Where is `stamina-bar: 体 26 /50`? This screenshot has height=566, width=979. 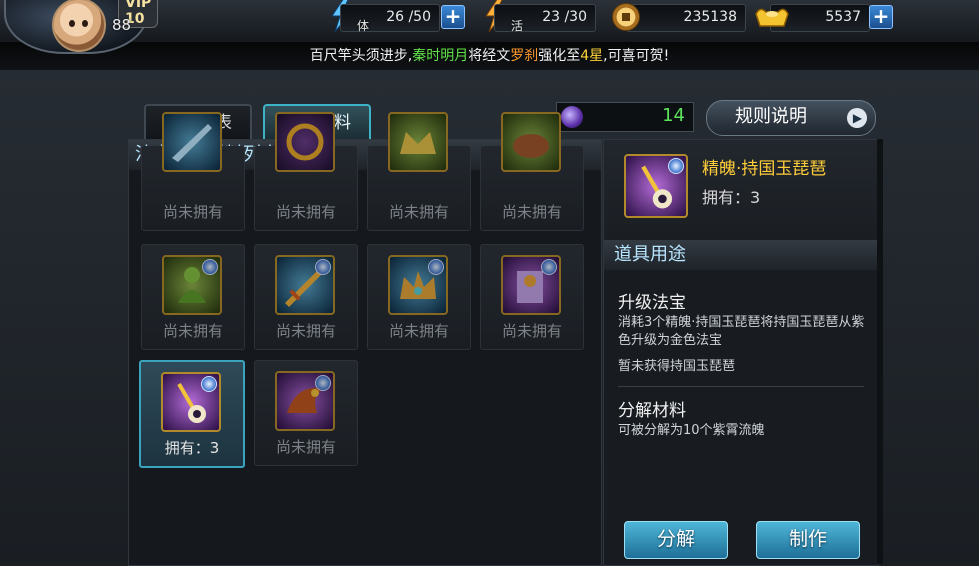
stamina-bar: 体 26 /50 is located at coordinates (390, 18).